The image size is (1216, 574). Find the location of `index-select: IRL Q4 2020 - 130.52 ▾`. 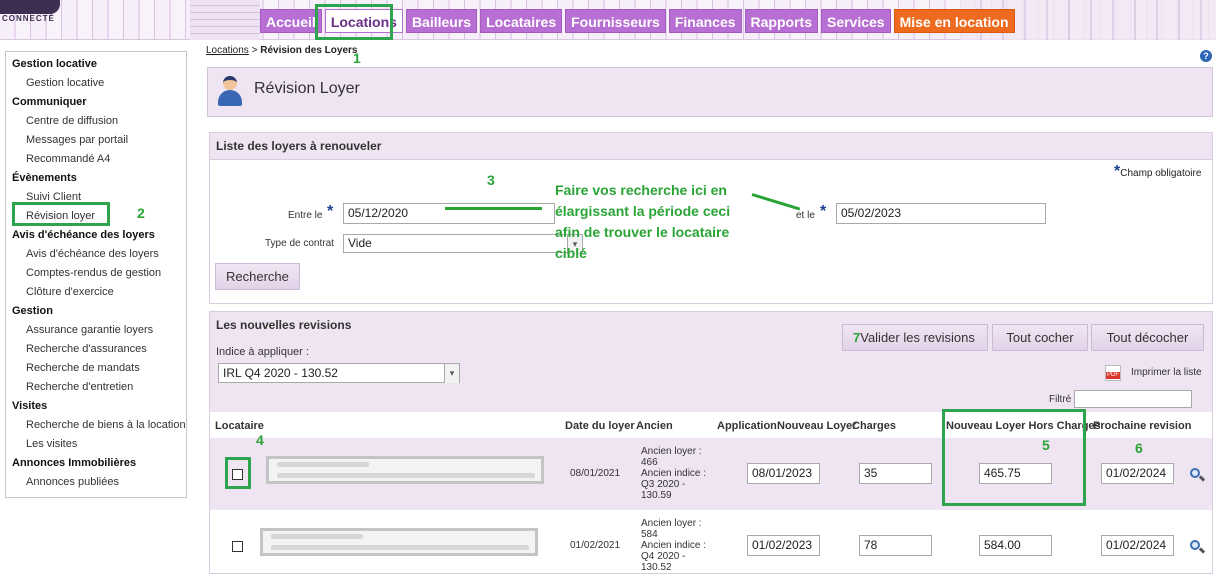

index-select: IRL Q4 2020 - 130.52 ▾ is located at coordinates (339, 373).